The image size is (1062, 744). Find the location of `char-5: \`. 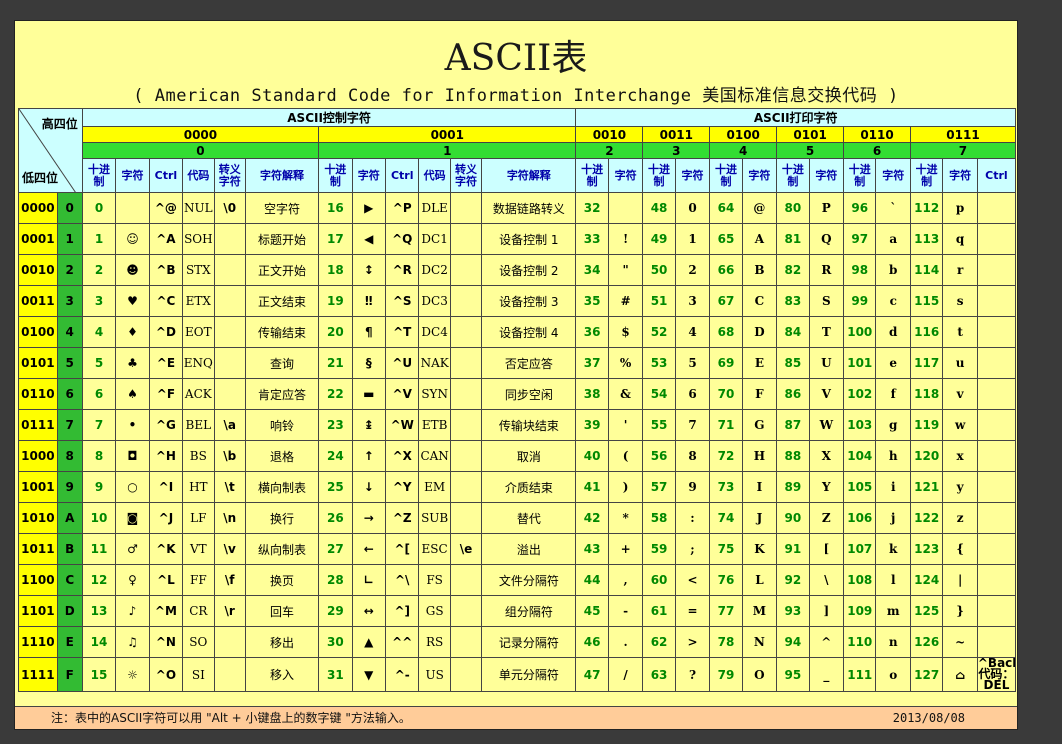

char-5: \ is located at coordinates (826, 580).